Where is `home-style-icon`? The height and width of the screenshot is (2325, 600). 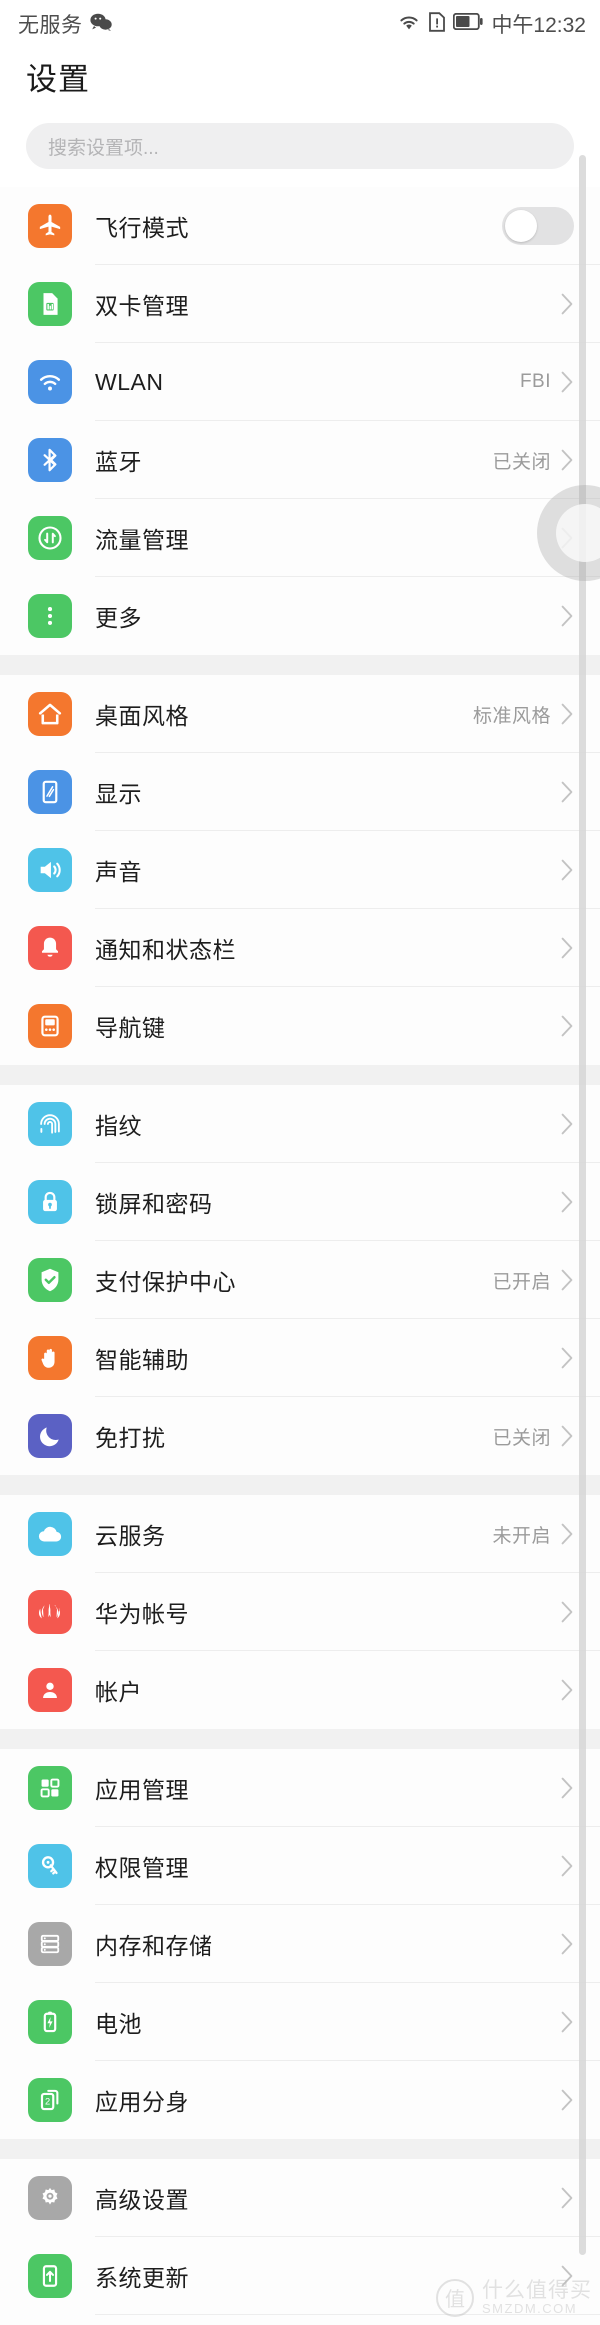
home-style-icon is located at coordinates (50, 714).